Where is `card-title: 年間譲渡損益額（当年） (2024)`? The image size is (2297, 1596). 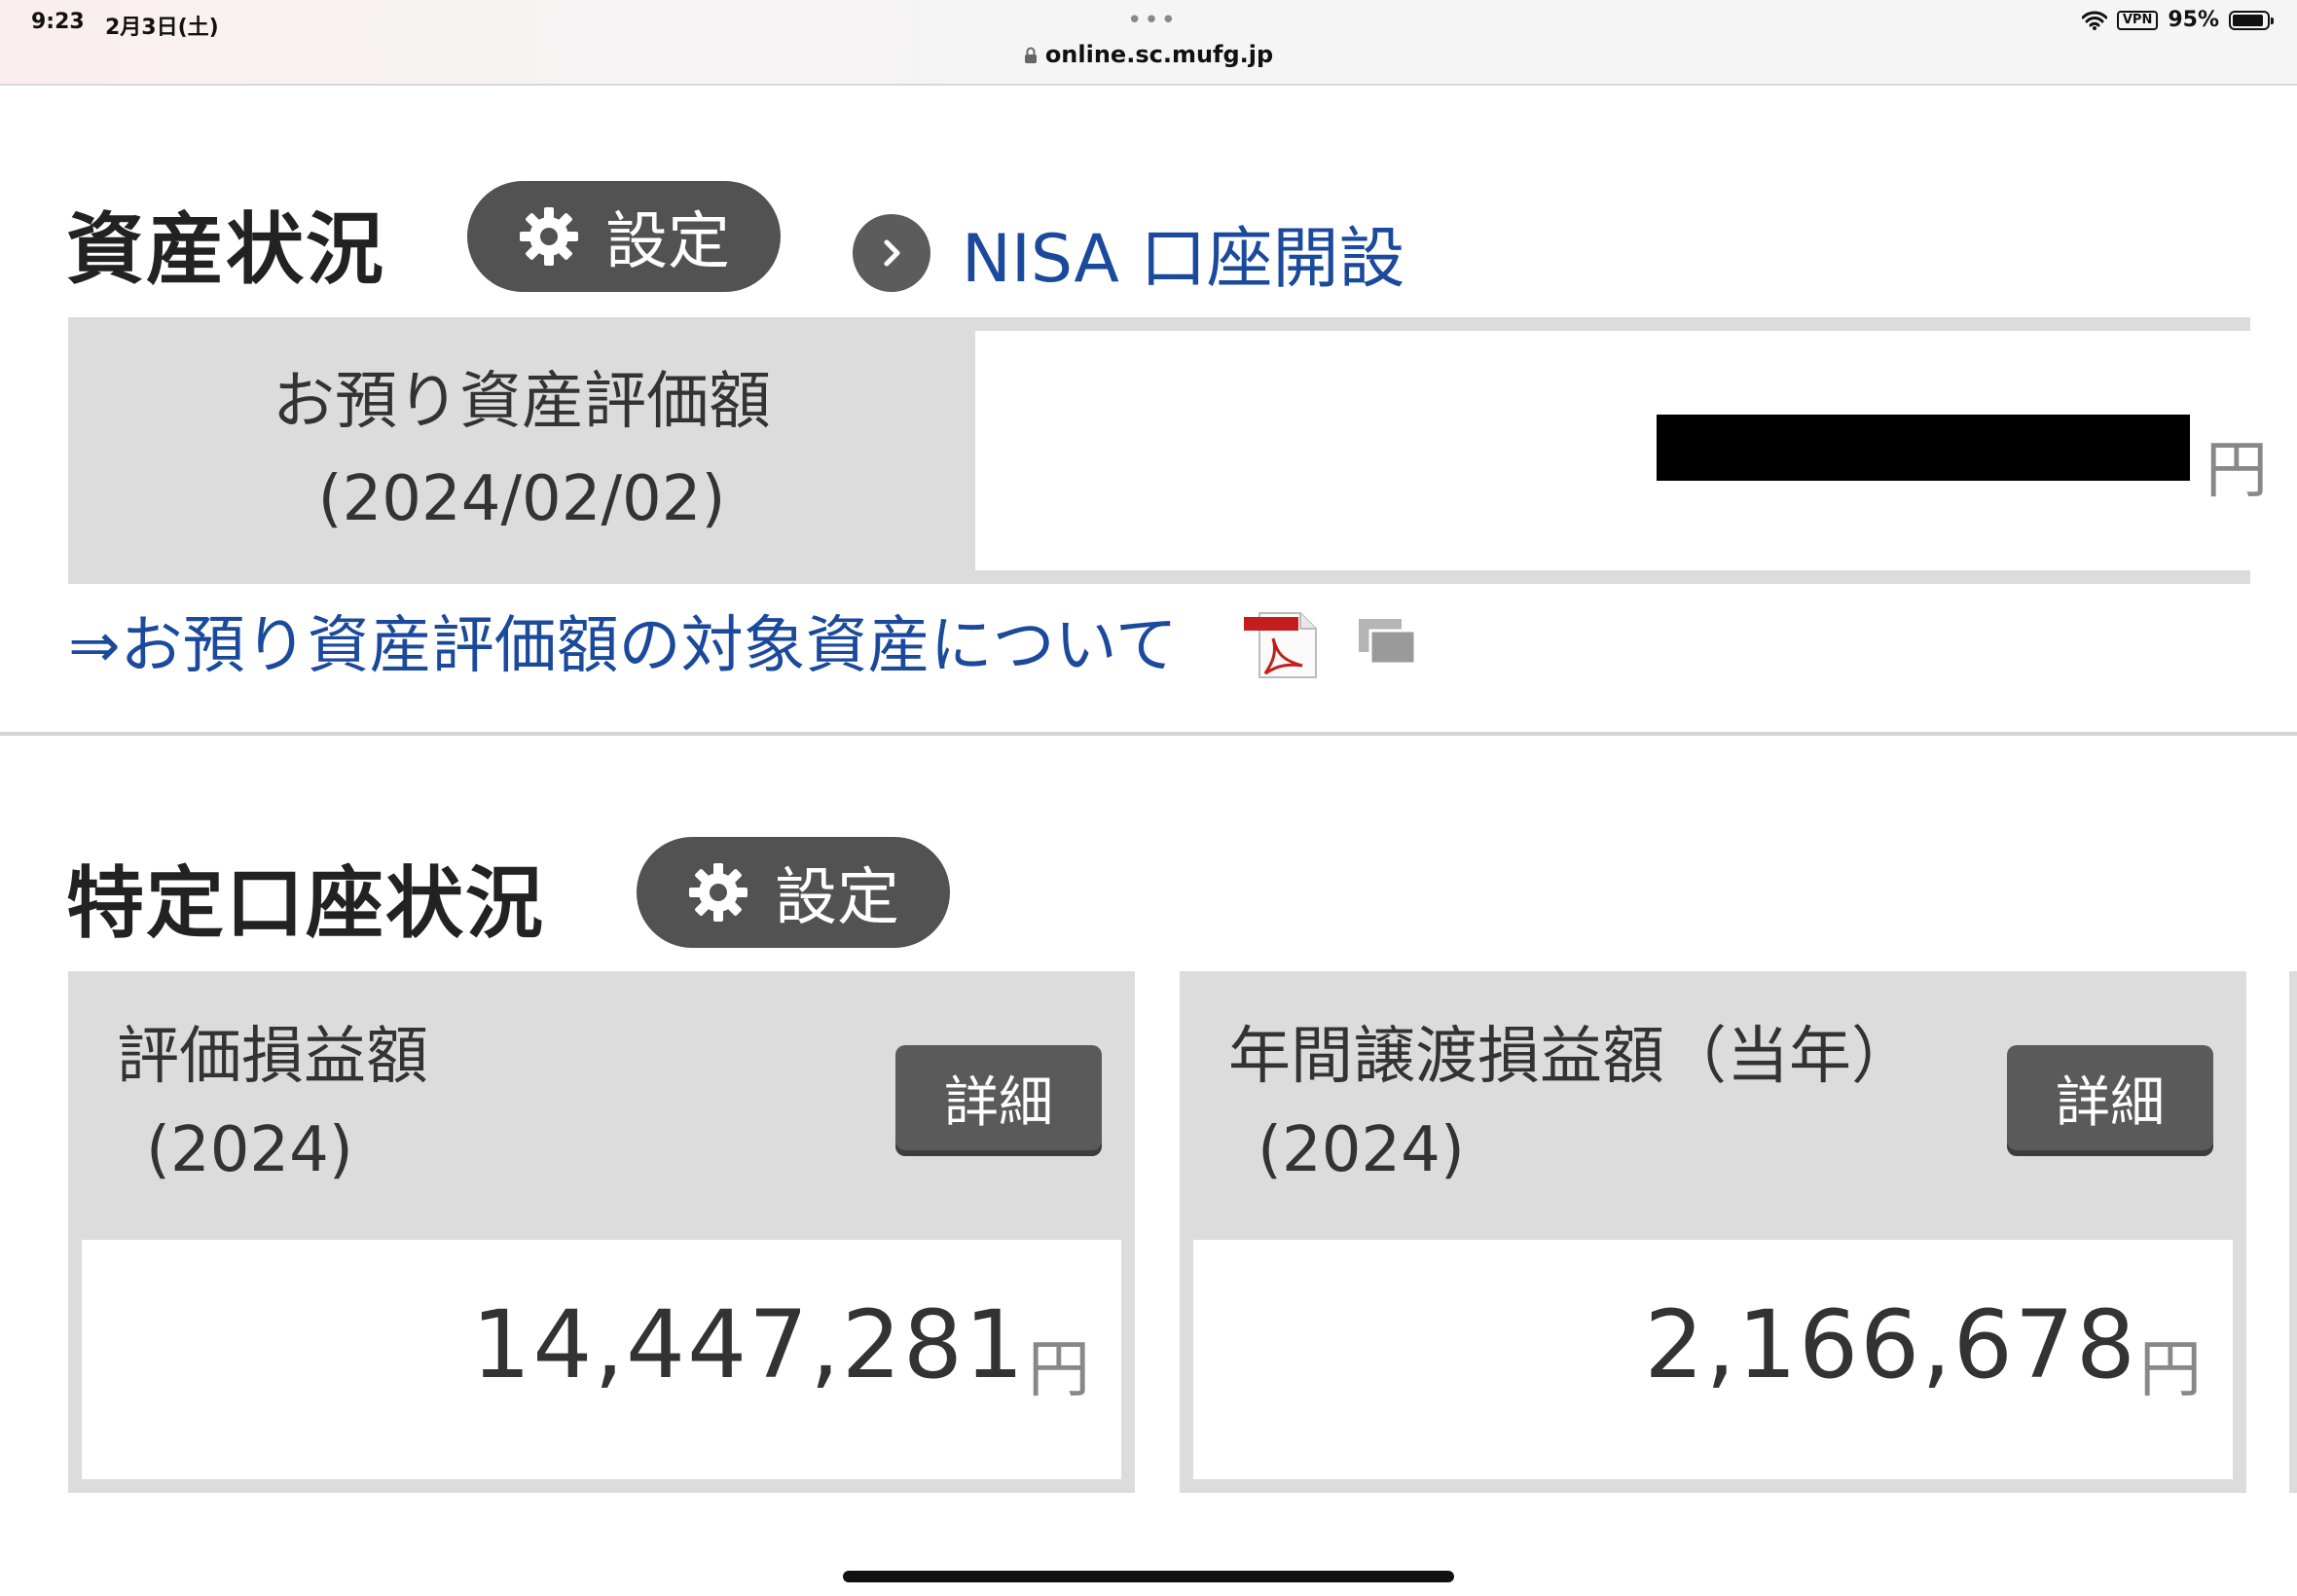 card-title: 年間譲渡損益額（当年） (2024) is located at coordinates (1571, 1103).